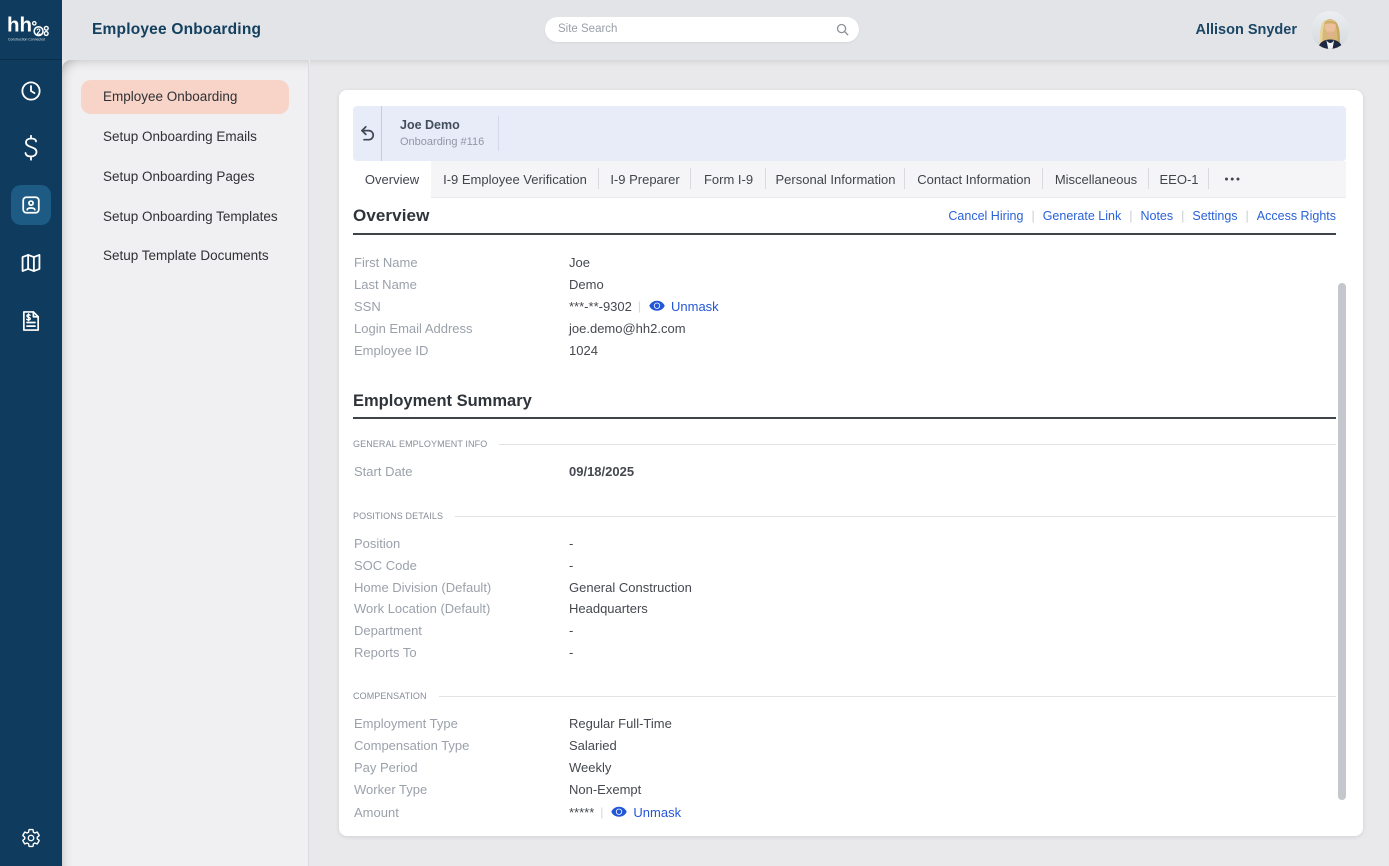  I want to click on svg-text: 2, so click(38, 31).